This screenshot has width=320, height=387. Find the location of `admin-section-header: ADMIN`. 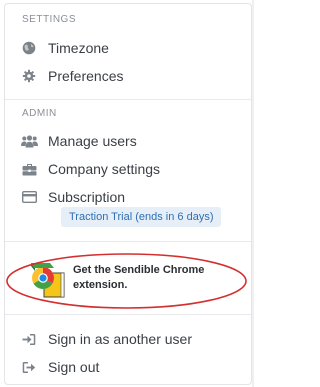

admin-section-header: ADMIN is located at coordinates (39, 113).